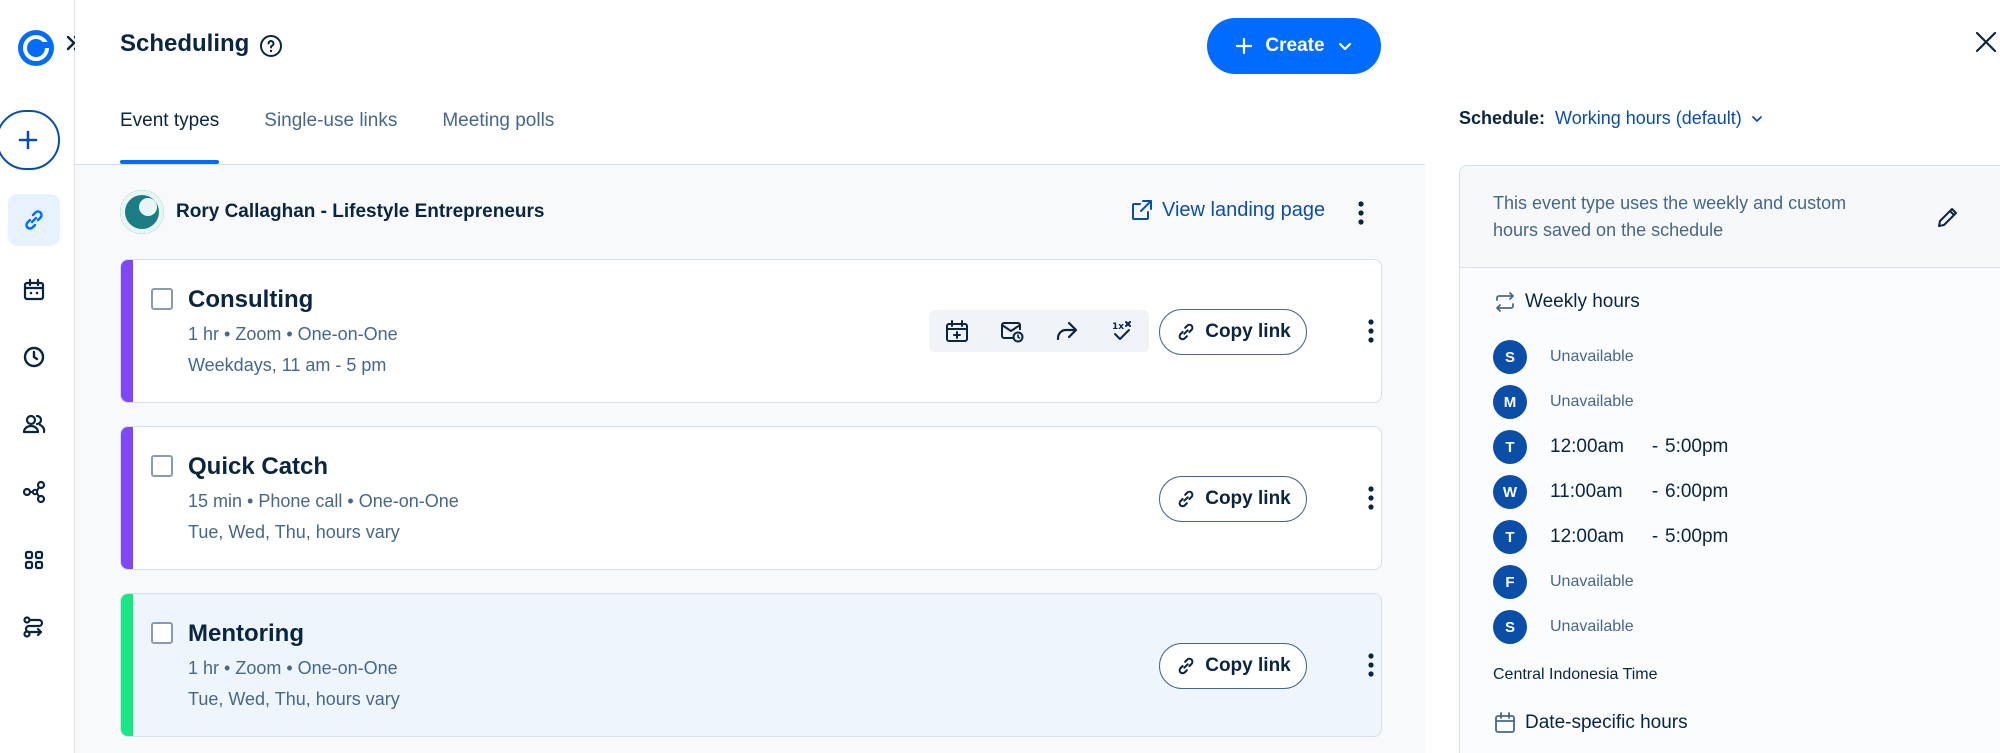 This screenshot has width=2000, height=753. I want to click on rail-item-meetings, so click(34, 290).